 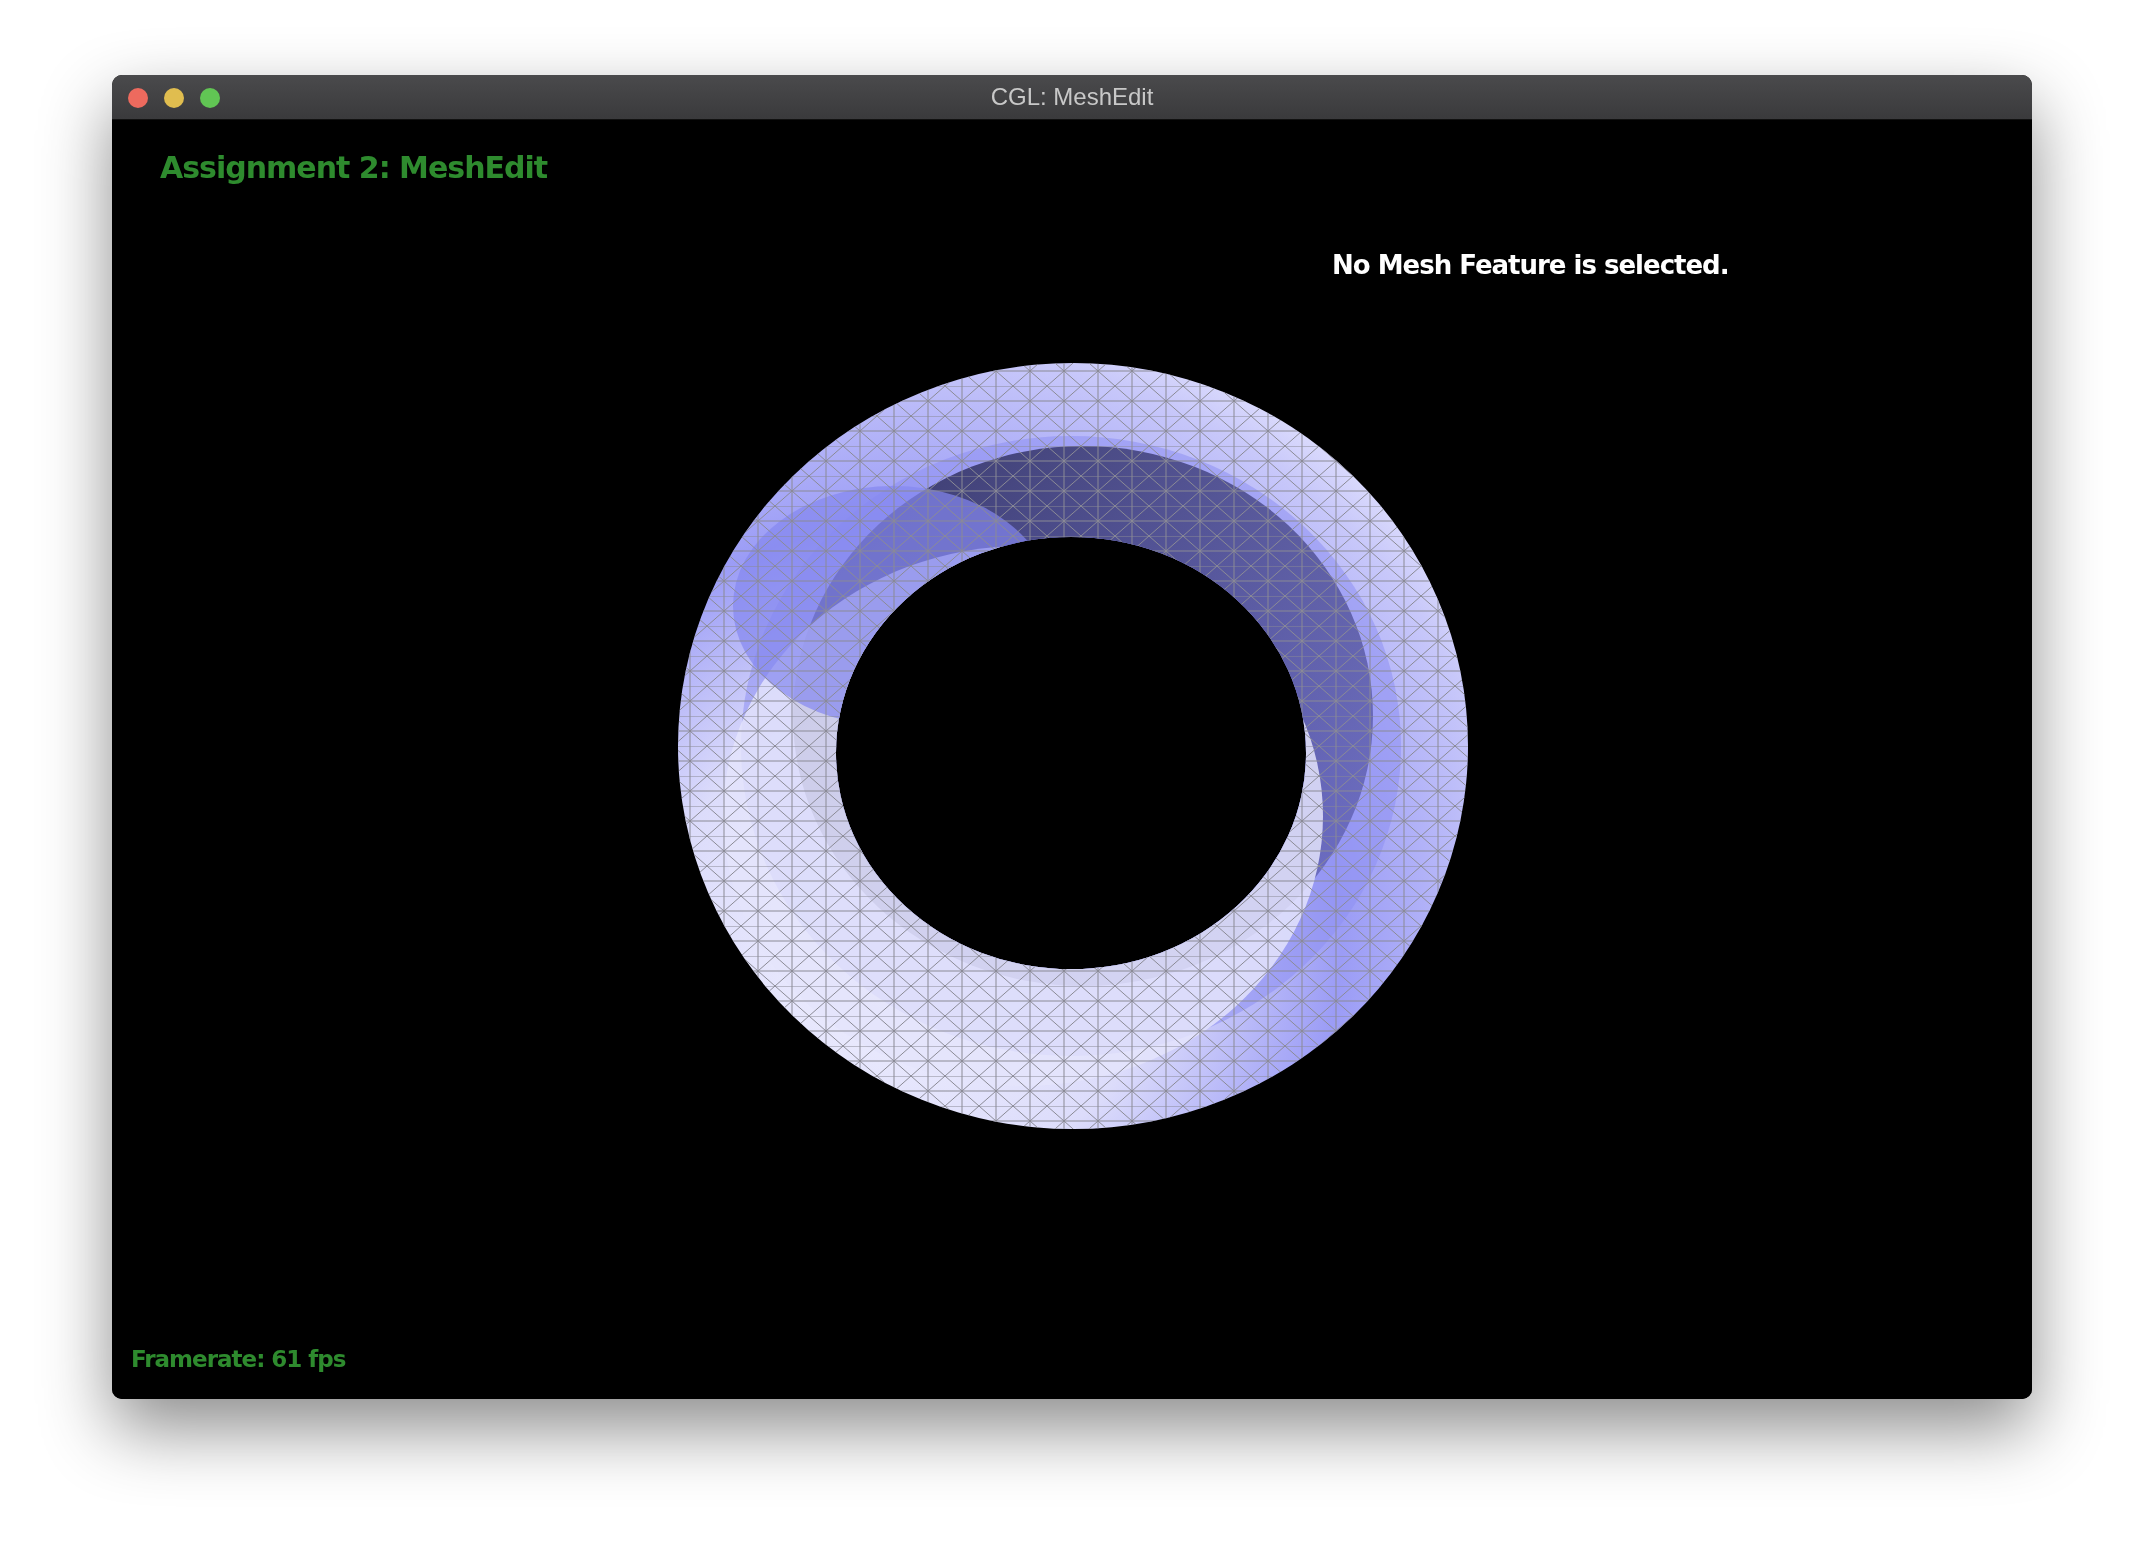 What do you see at coordinates (354, 167) in the screenshot?
I see `assignment-heading: Assignment 2: MeshEdit` at bounding box center [354, 167].